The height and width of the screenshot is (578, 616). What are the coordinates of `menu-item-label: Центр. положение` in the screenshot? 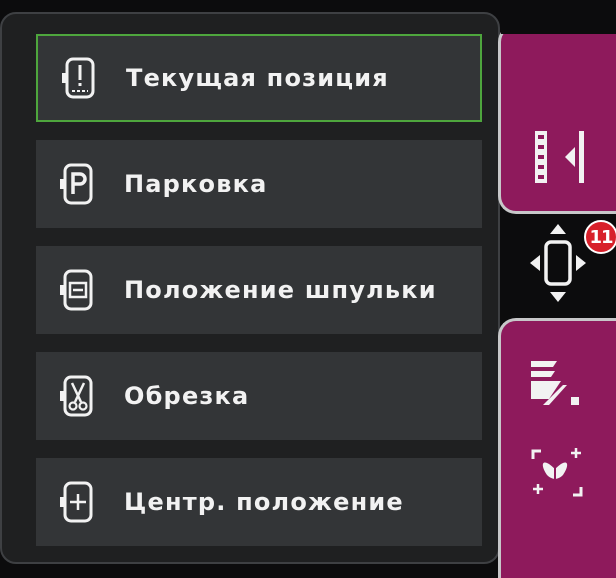 It's located at (264, 502).